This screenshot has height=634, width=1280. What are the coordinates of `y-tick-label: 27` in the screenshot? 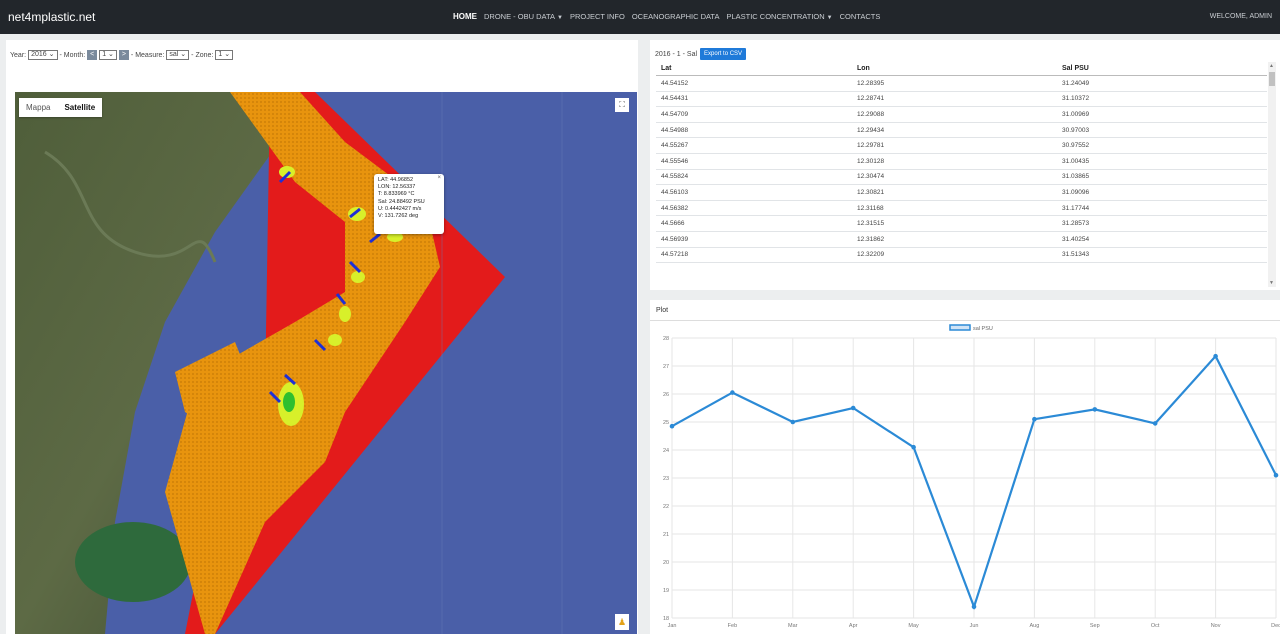 It's located at (666, 367).